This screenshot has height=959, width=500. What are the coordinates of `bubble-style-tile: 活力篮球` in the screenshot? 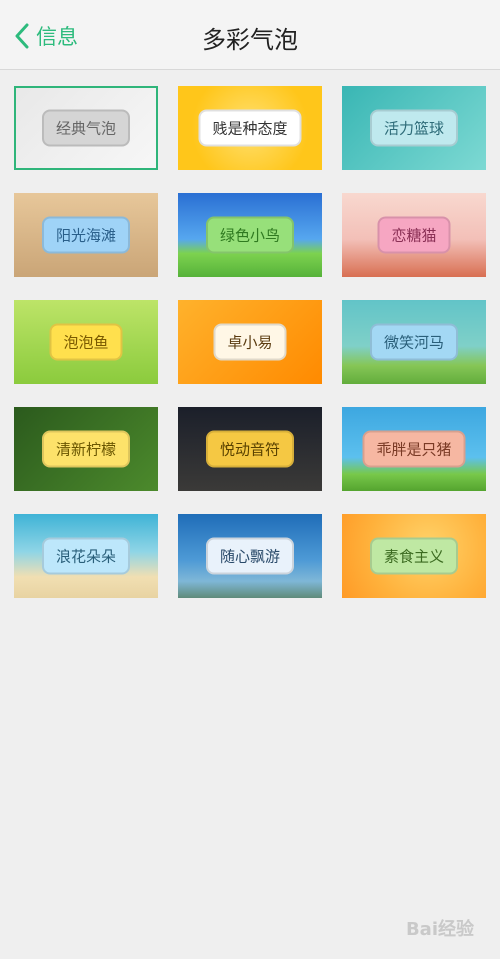 It's located at (414, 128).